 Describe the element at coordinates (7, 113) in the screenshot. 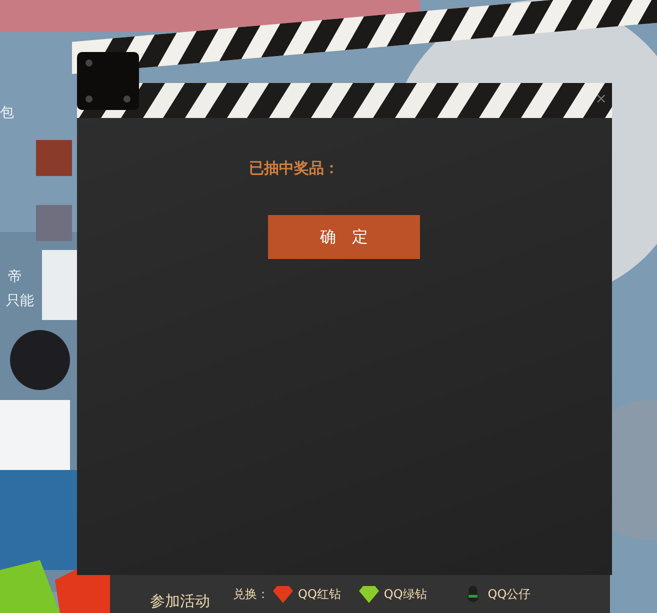

I see `background-text: 包` at that location.